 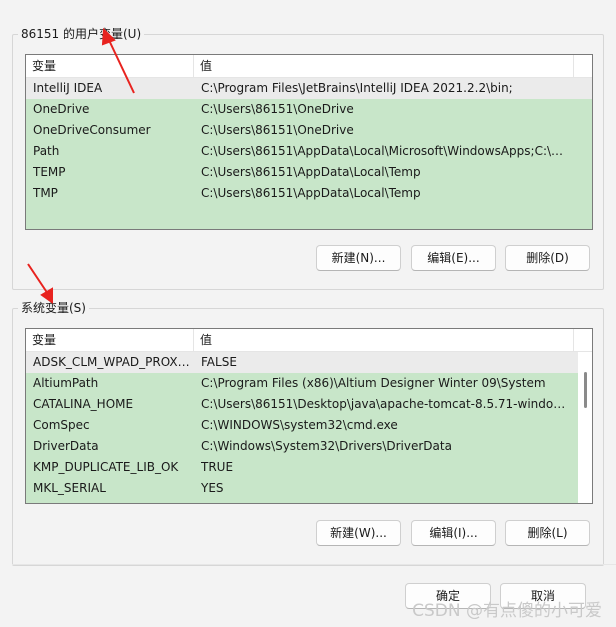 I want to click on annotation-arrows, so click(x=81, y=165).